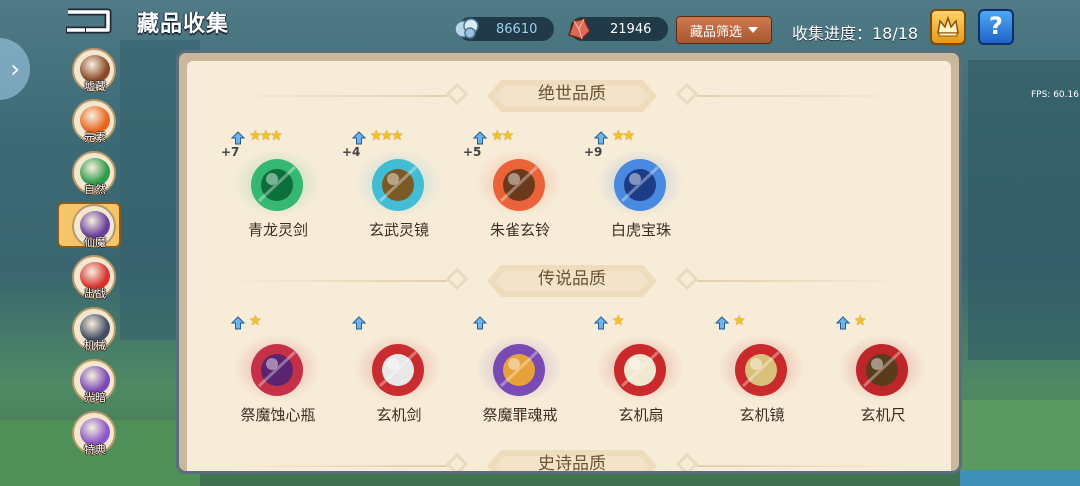  I want to click on help-button: ?, so click(996, 27).